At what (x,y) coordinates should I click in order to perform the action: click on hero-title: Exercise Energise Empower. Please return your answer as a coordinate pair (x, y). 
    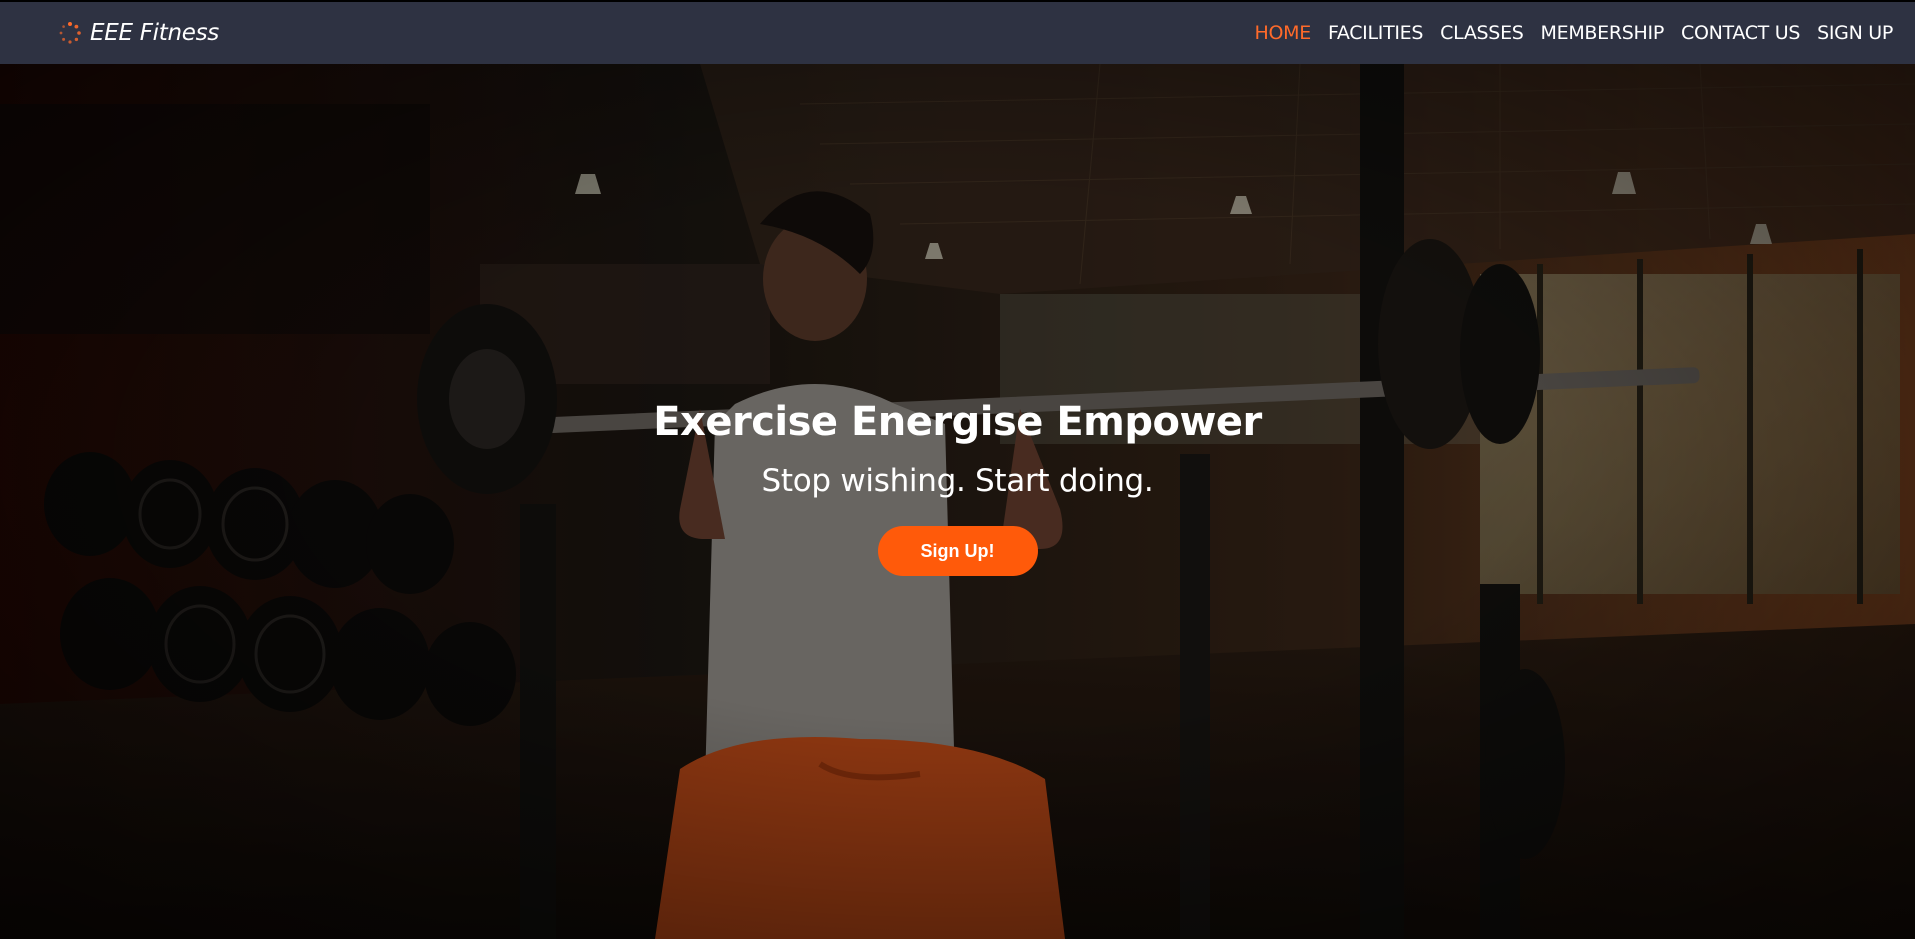
    Looking at the image, I should click on (957, 422).